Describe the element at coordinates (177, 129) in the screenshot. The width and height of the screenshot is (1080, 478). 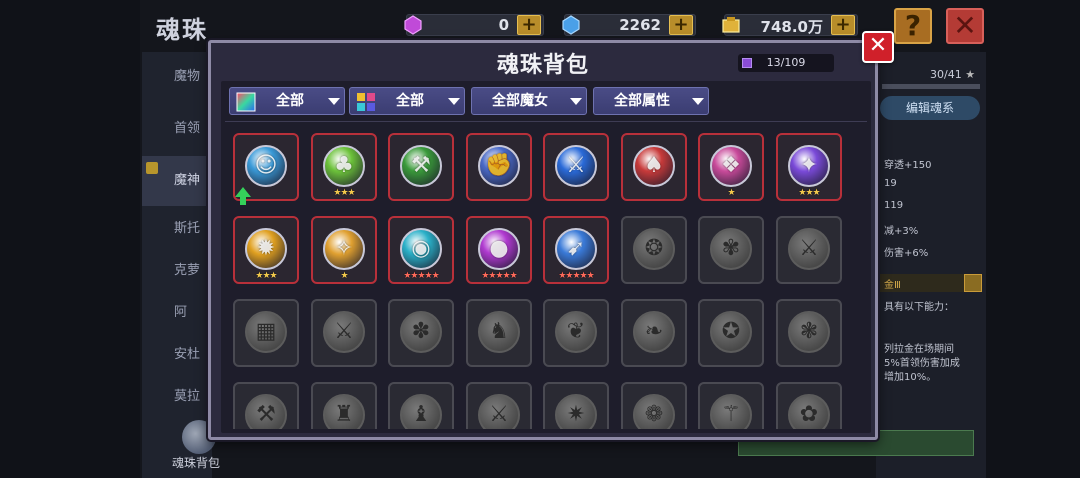
I see `left-menu-item-1: 首领` at that location.